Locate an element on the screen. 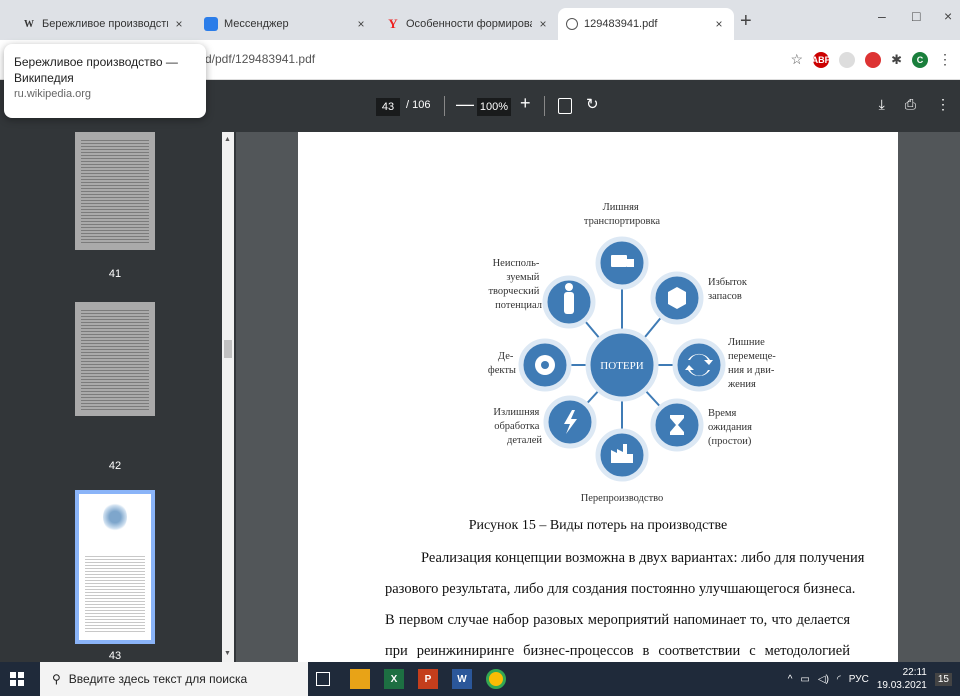 Image resolution: width=960 pixels, height=696 pixels. tab-messenger: Мессенджер × is located at coordinates (286, 24).